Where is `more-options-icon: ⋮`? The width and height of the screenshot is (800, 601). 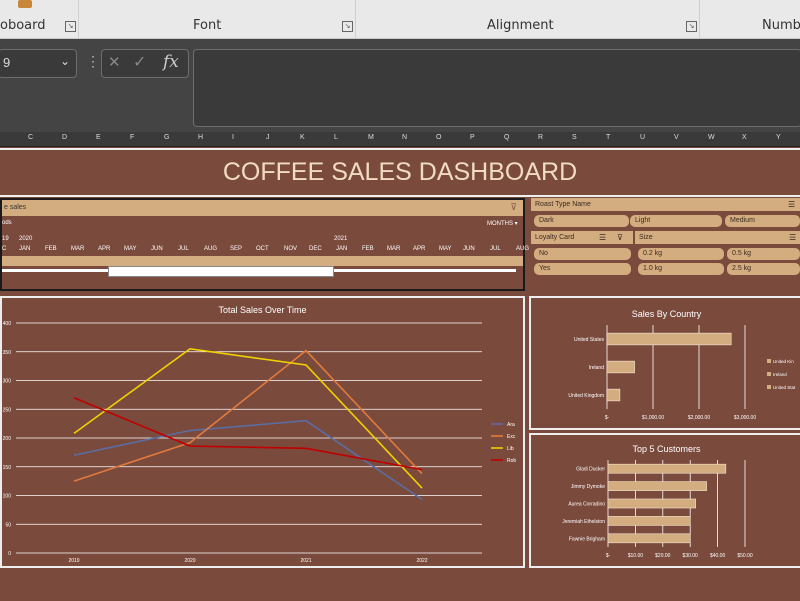 more-options-icon: ⋮ is located at coordinates (93, 61).